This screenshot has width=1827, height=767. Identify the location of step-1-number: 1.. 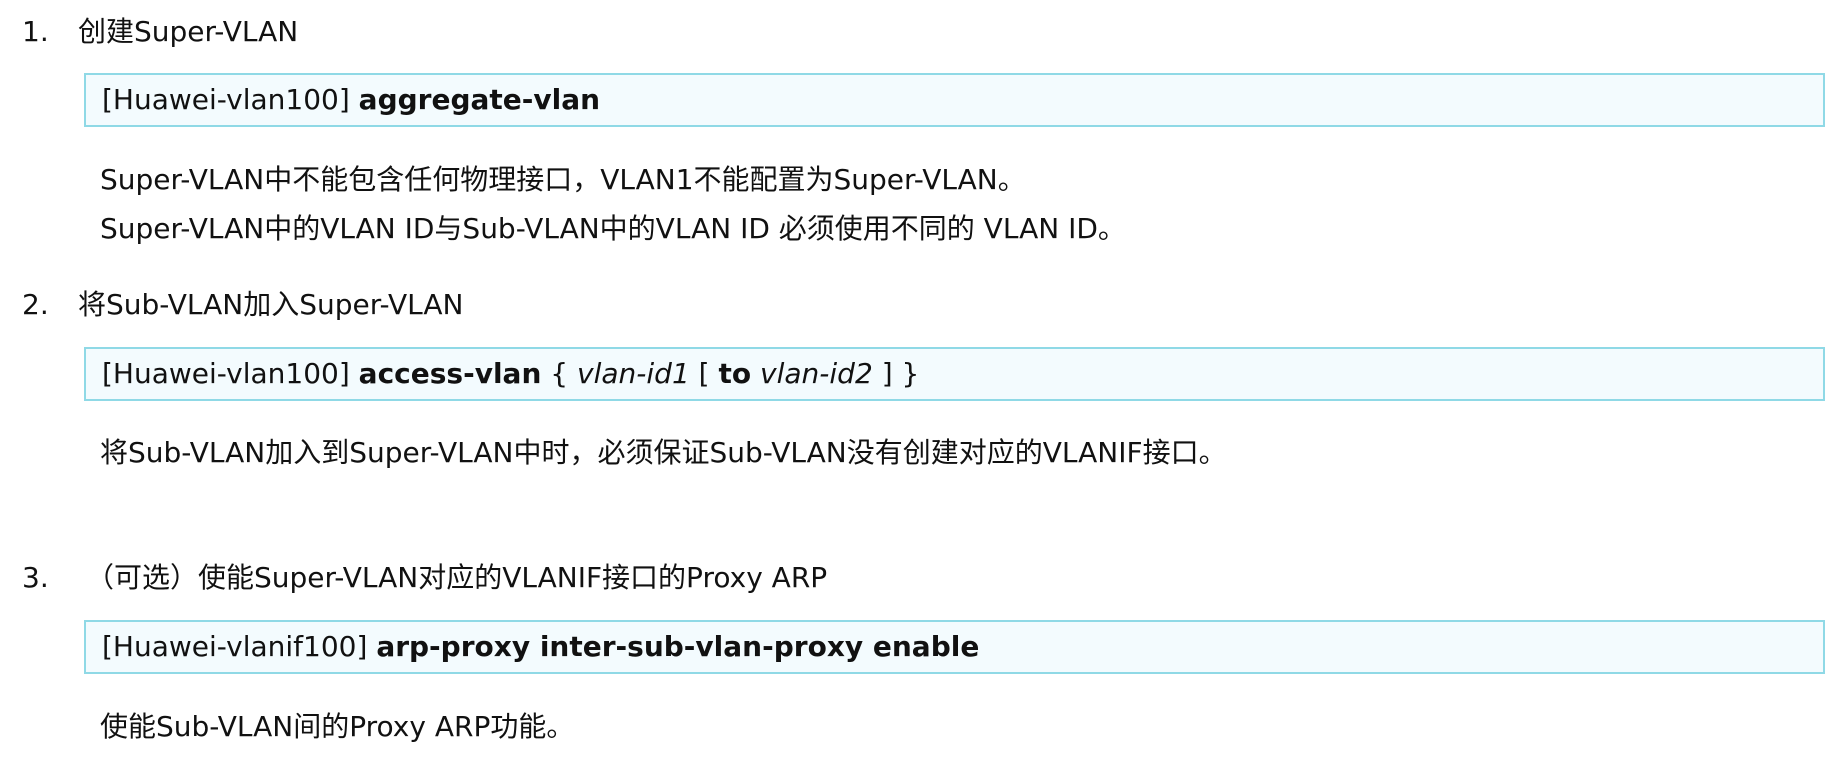
(35, 31).